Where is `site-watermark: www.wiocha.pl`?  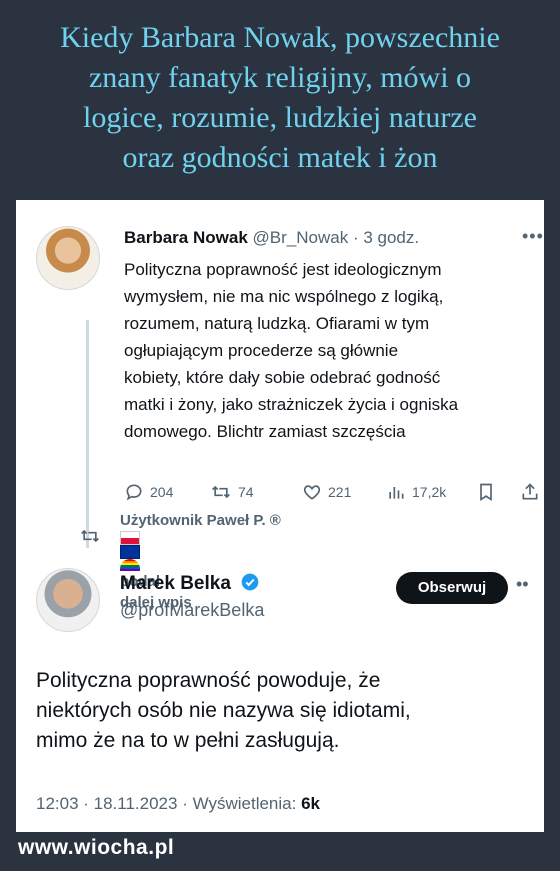 site-watermark: www.wiocha.pl is located at coordinates (96, 847).